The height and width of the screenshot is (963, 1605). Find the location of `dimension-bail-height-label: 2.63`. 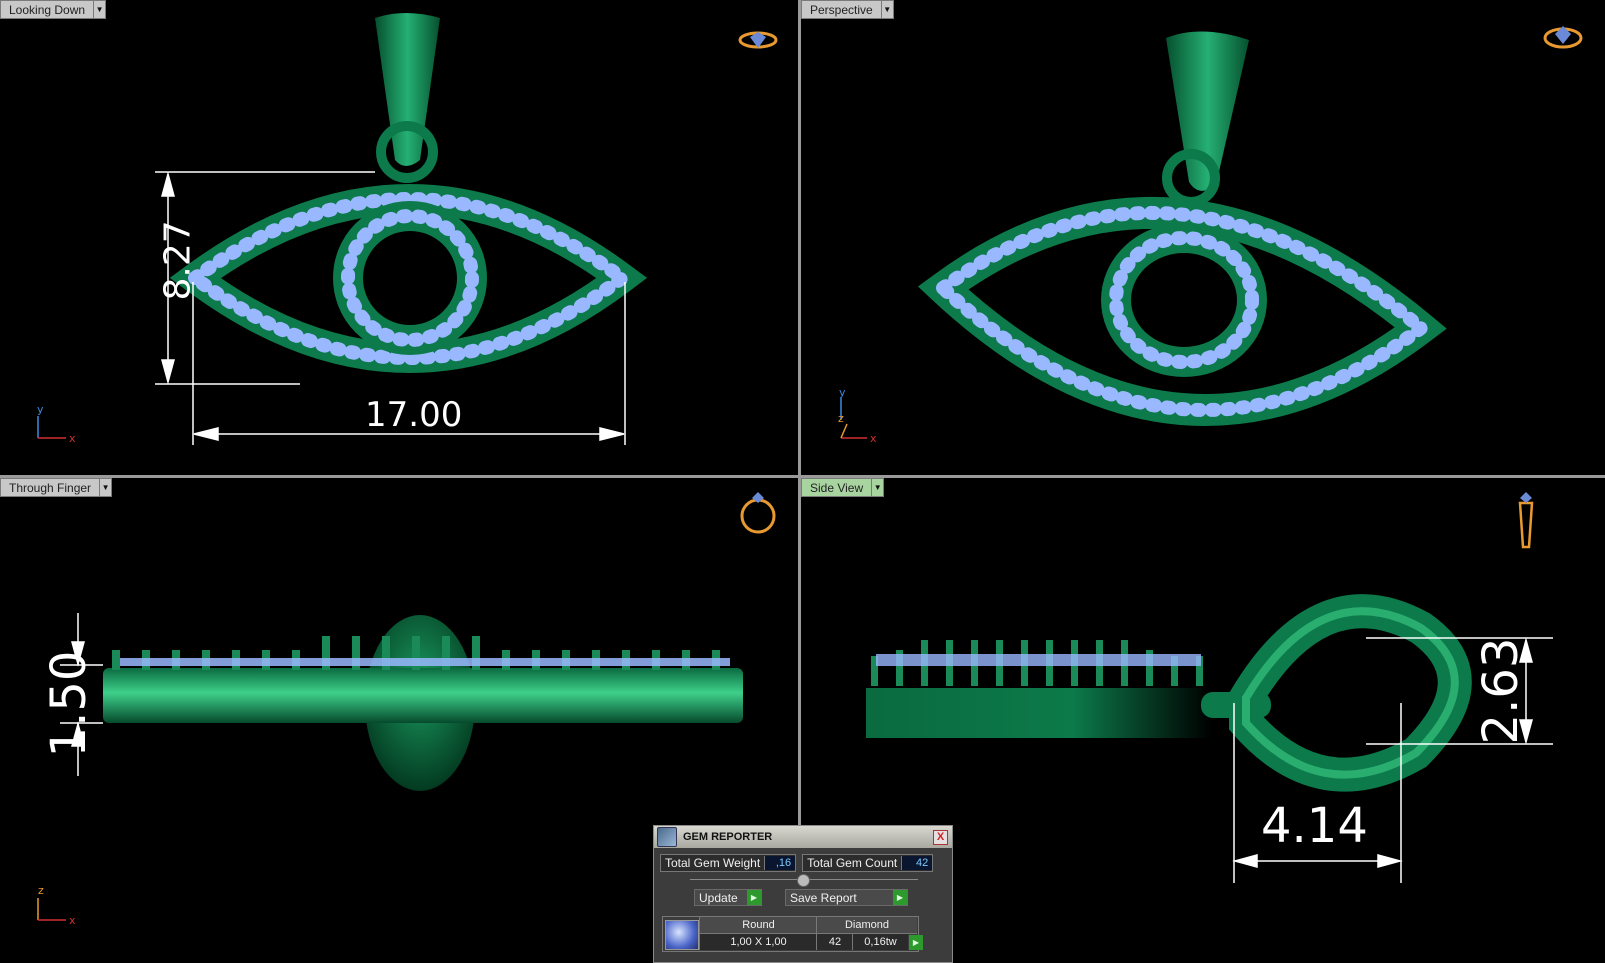

dimension-bail-height-label: 2.63 is located at coordinates (1501, 691).